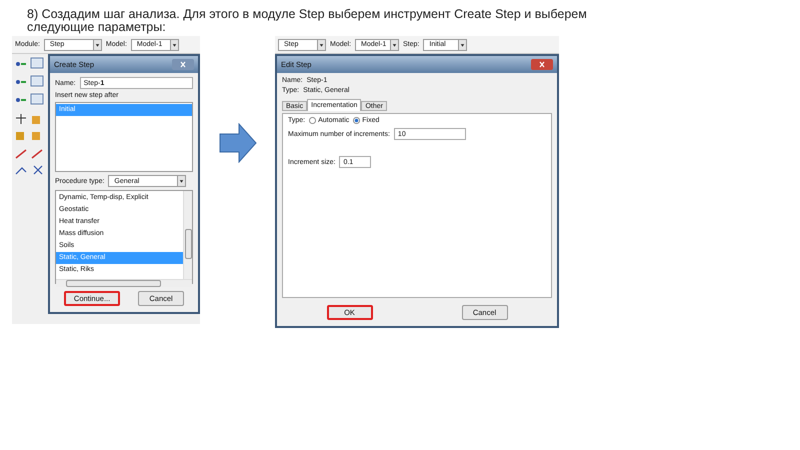 Image resolution: width=800 pixels, height=450 pixels. I want to click on instruction-text: 8) Создадим шаг анализа. Для этого в модуле Step выберем инструмент Create Step и выберем следующие параметры:, so click(307, 21).